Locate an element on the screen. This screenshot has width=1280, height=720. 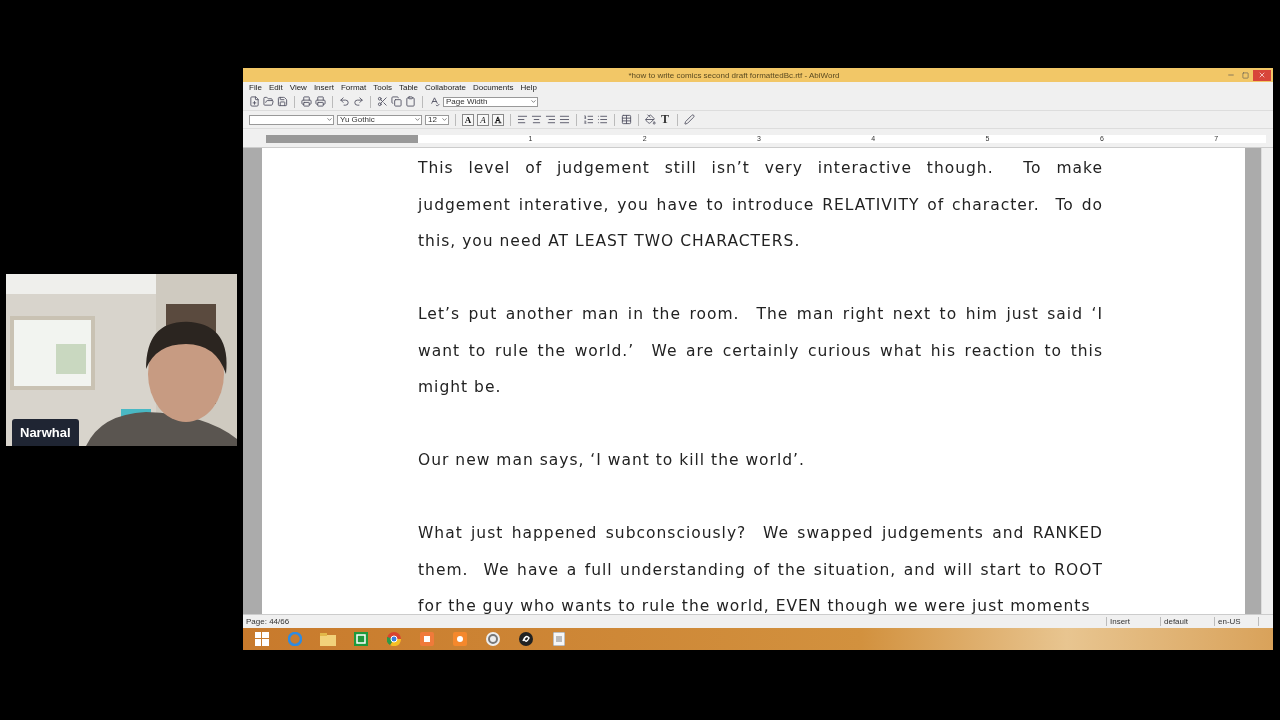
font-size-dropdown: 12 is located at coordinates (437, 119).